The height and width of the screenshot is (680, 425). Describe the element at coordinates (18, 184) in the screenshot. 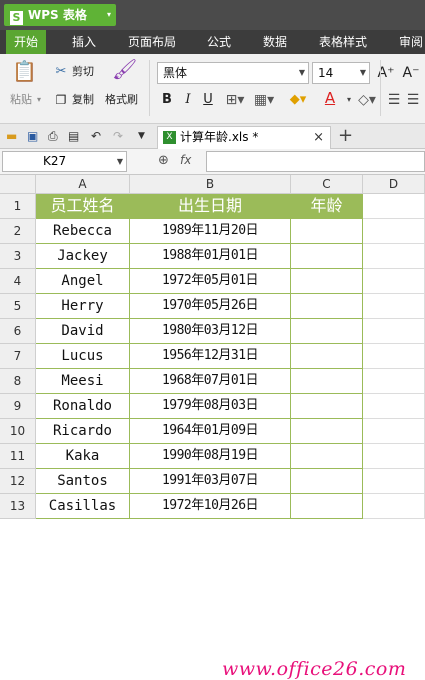

I see `select-all-corner` at that location.